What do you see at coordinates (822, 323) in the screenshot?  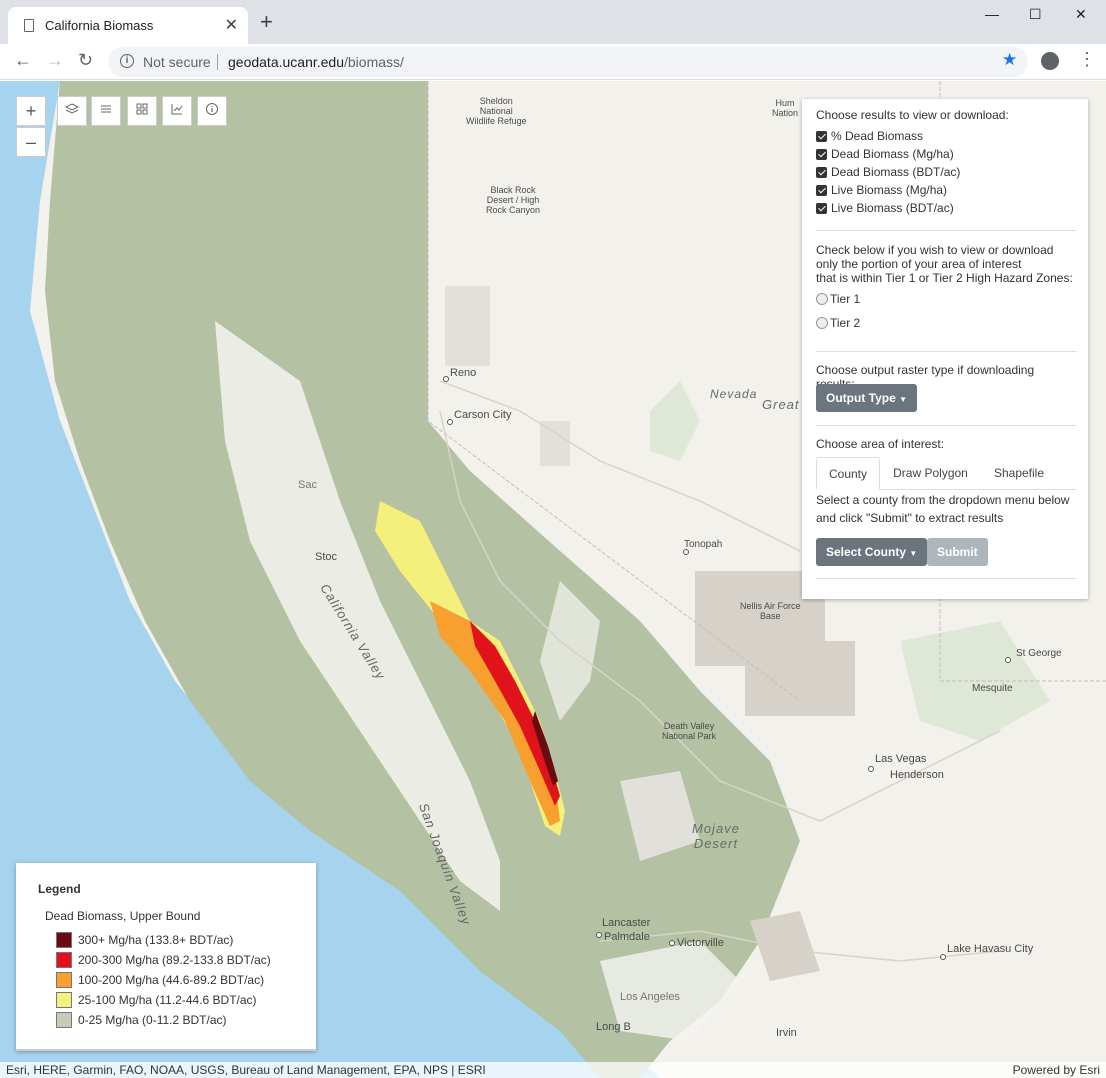 I see `radio-tier2` at bounding box center [822, 323].